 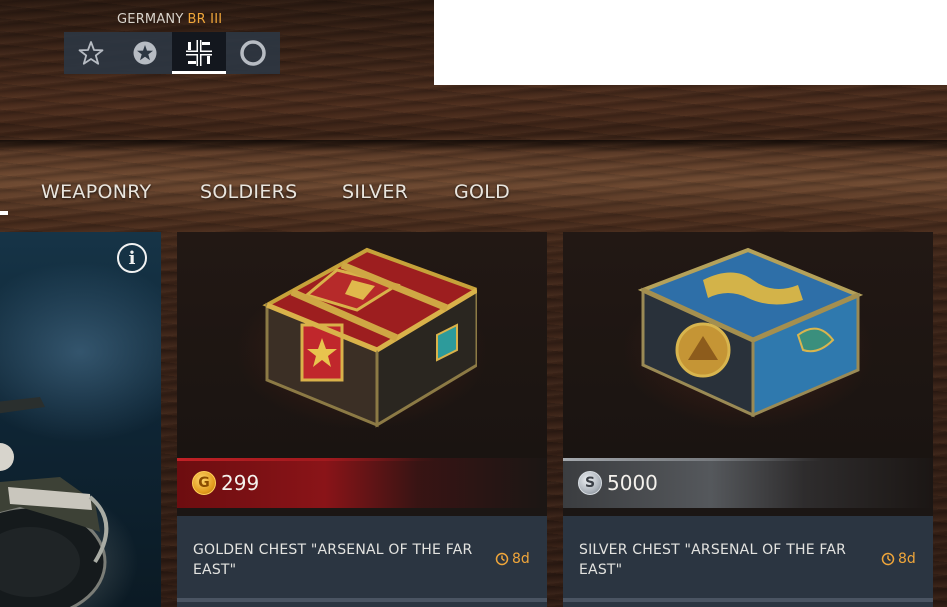 What do you see at coordinates (240, 483) in the screenshot?
I see `price-value: 299` at bounding box center [240, 483].